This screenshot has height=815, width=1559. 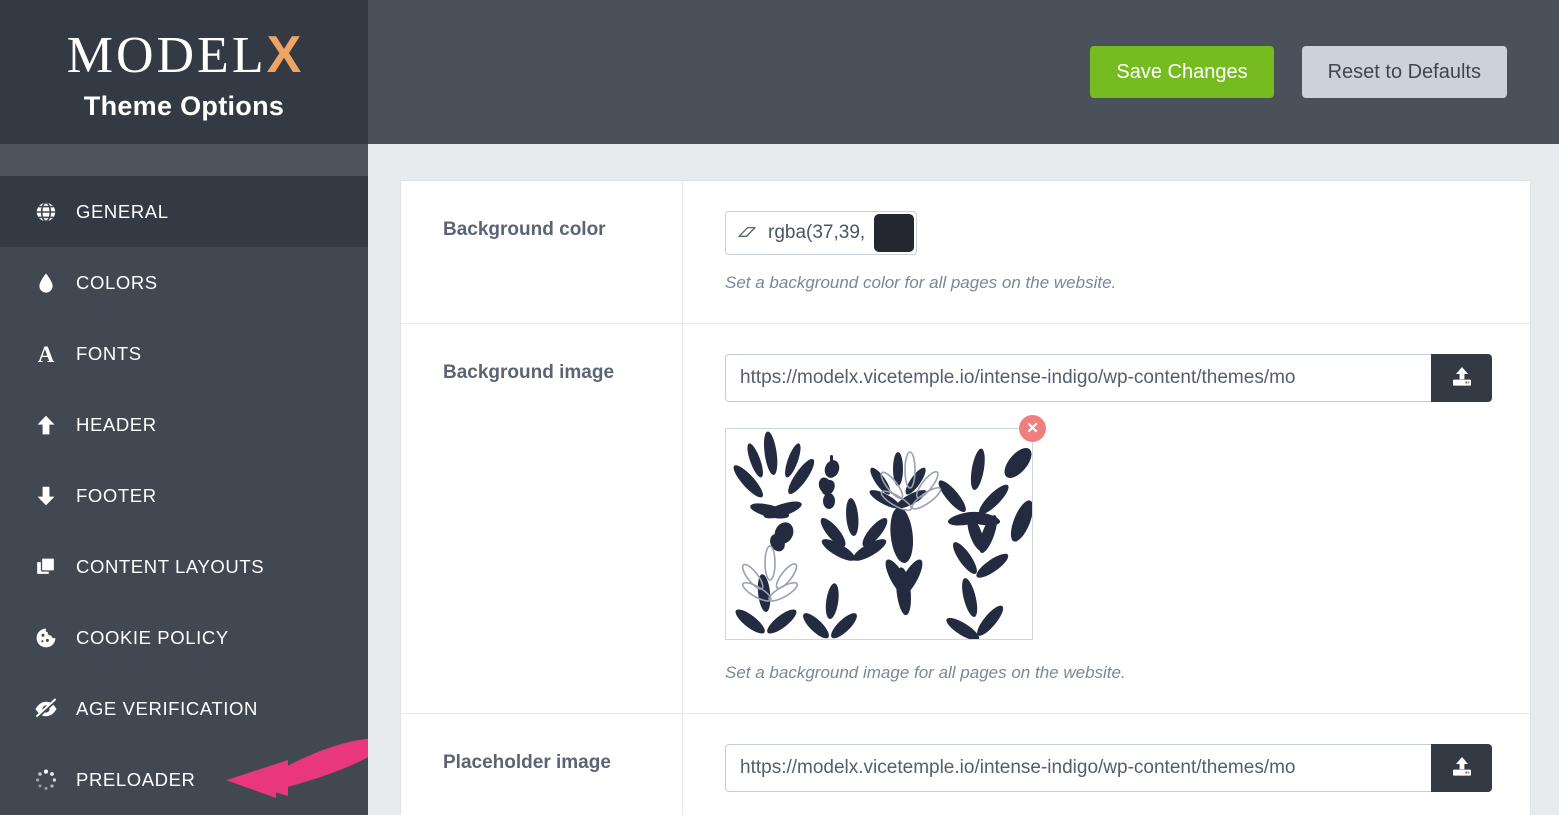 I want to click on arrow-down-icon, so click(x=46, y=496).